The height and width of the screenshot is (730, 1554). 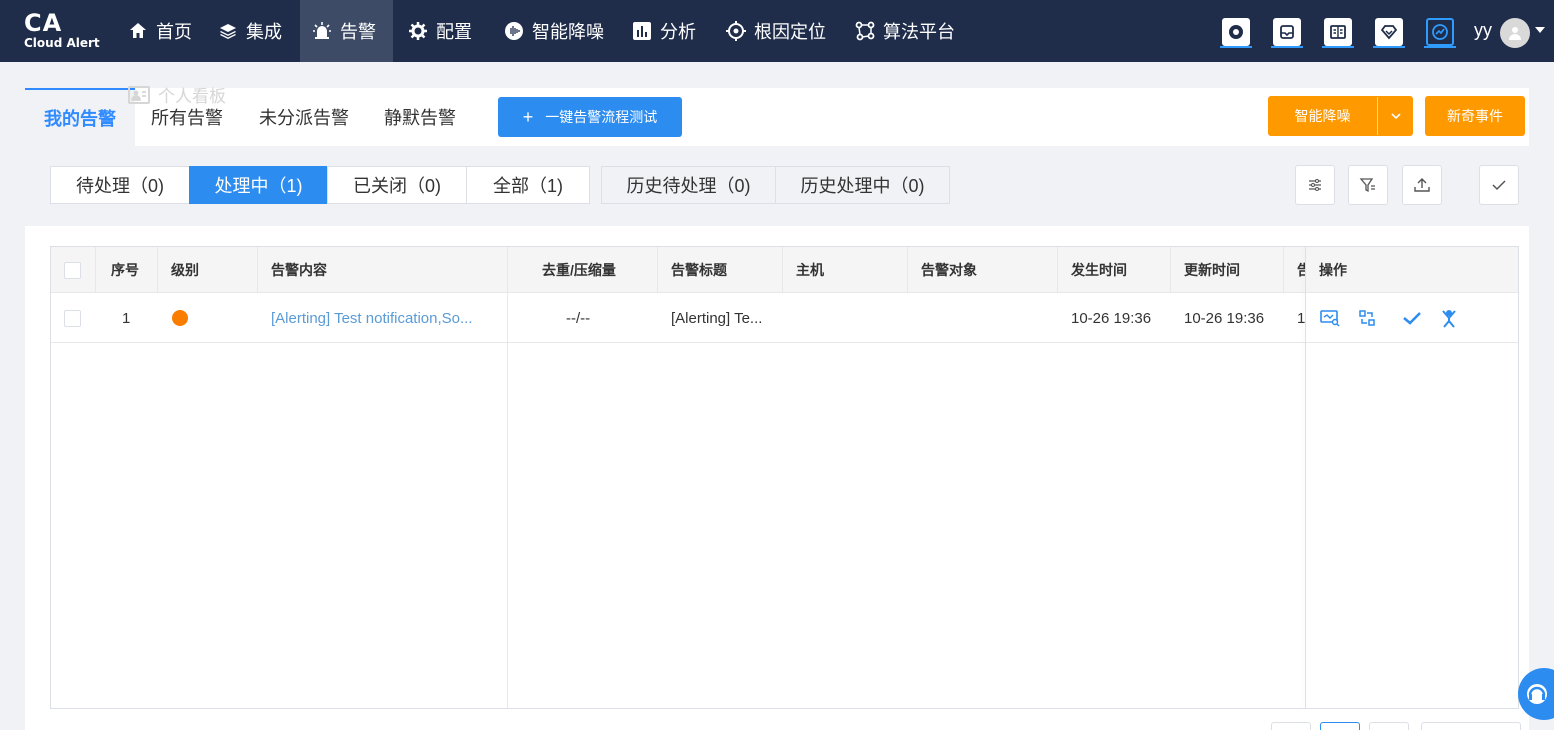 I want to click on pager-current, so click(x=1340, y=726).